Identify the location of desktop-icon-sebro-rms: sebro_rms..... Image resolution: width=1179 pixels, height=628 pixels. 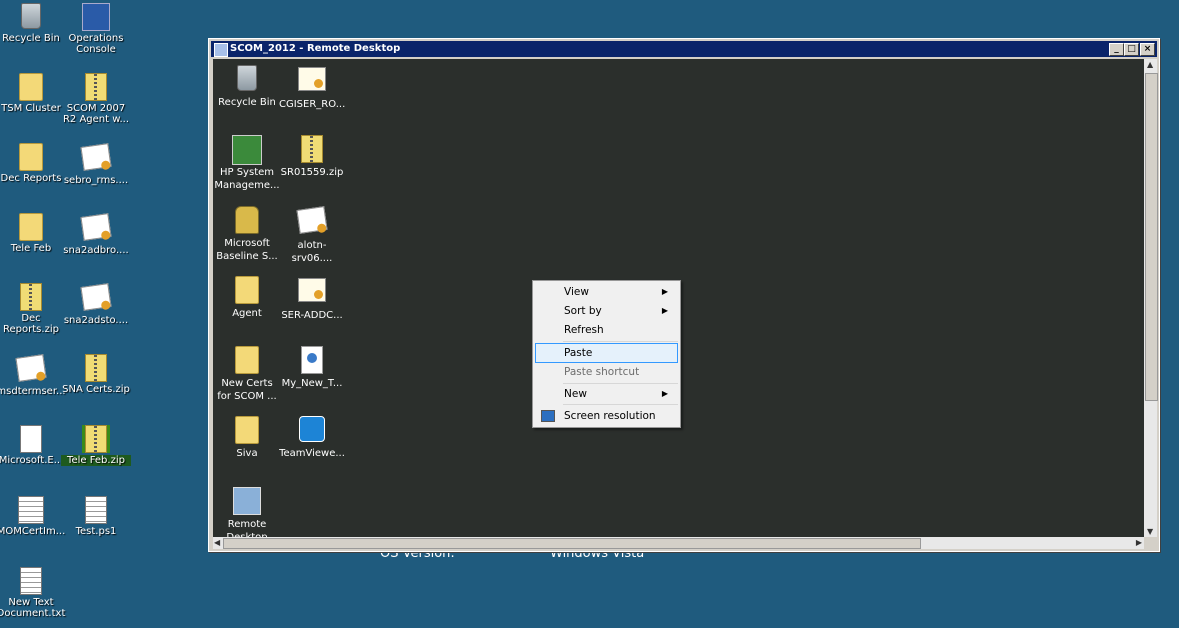
(96, 164).